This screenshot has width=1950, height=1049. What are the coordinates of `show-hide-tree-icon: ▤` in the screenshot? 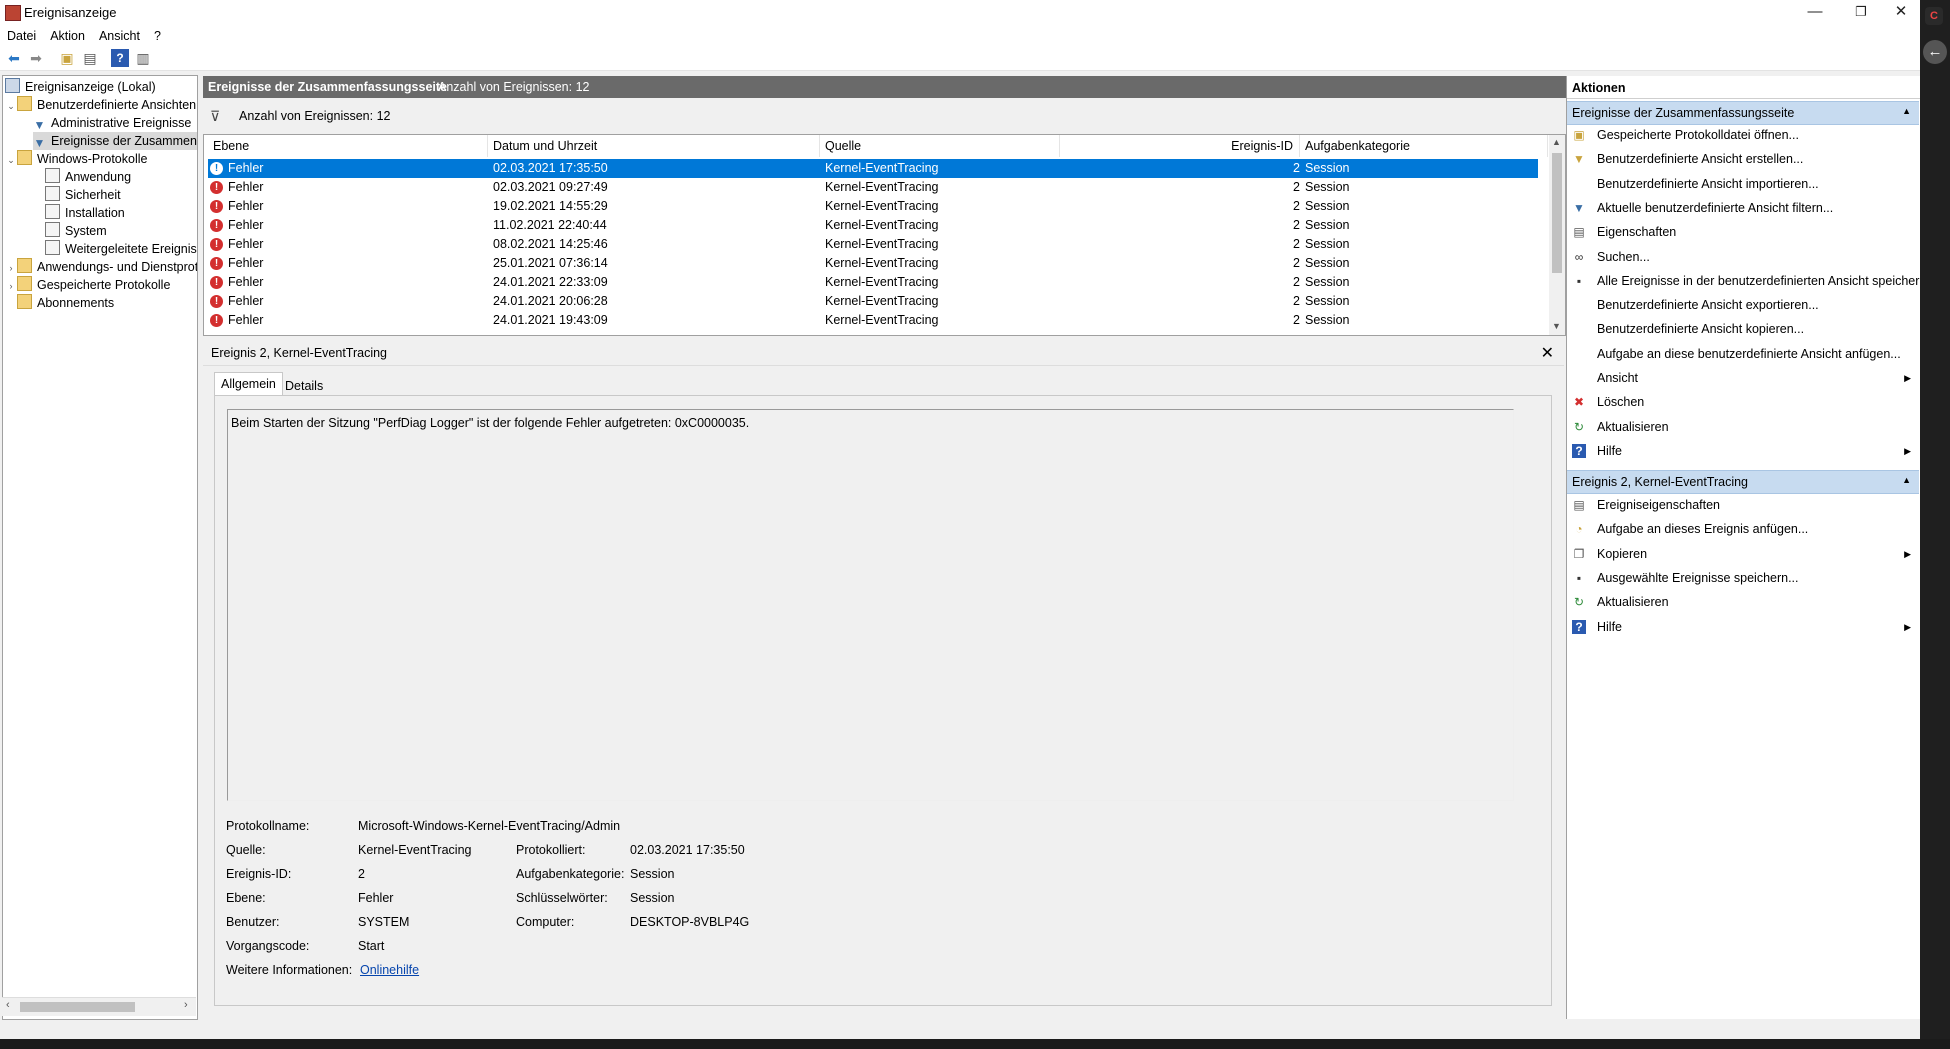 It's located at (90, 58).